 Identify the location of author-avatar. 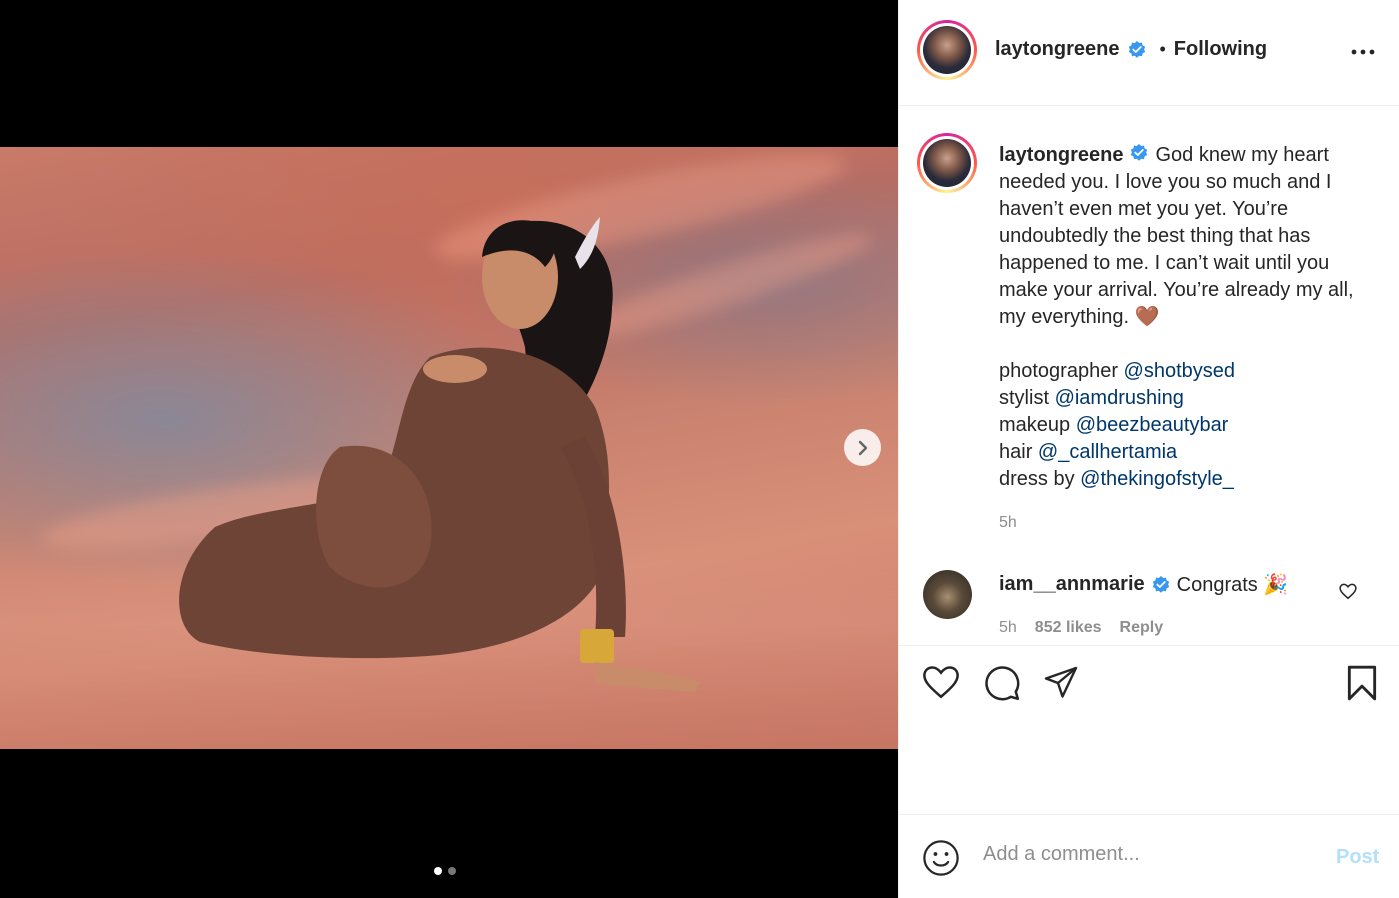
(947, 50).